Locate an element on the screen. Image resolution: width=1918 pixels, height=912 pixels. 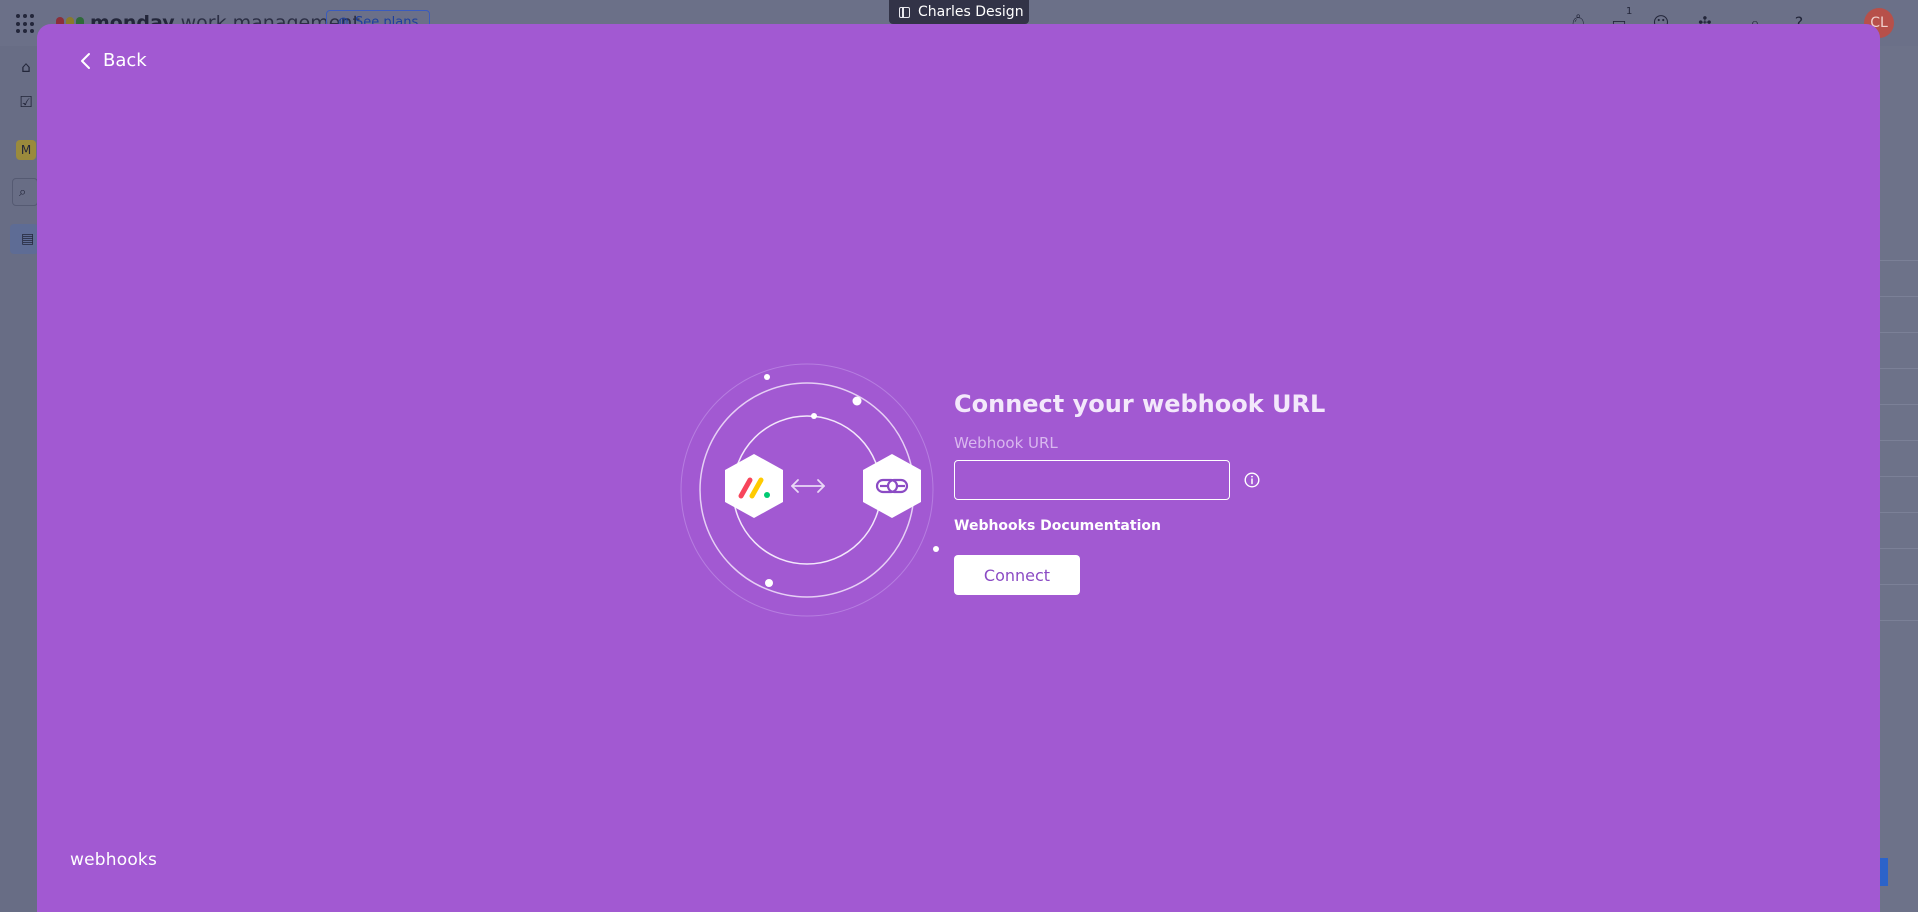
webhooks-footer-logo: webhooks is located at coordinates (114, 860).